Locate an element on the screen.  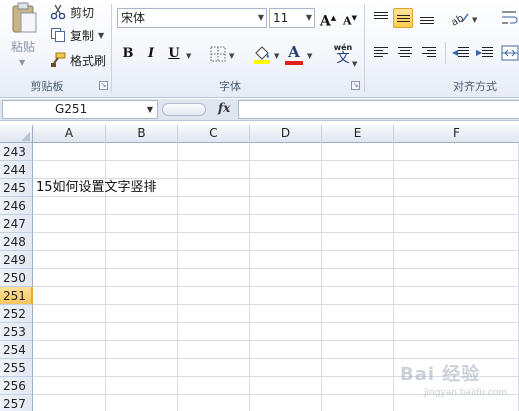
row-header: 248 is located at coordinates (16, 242).